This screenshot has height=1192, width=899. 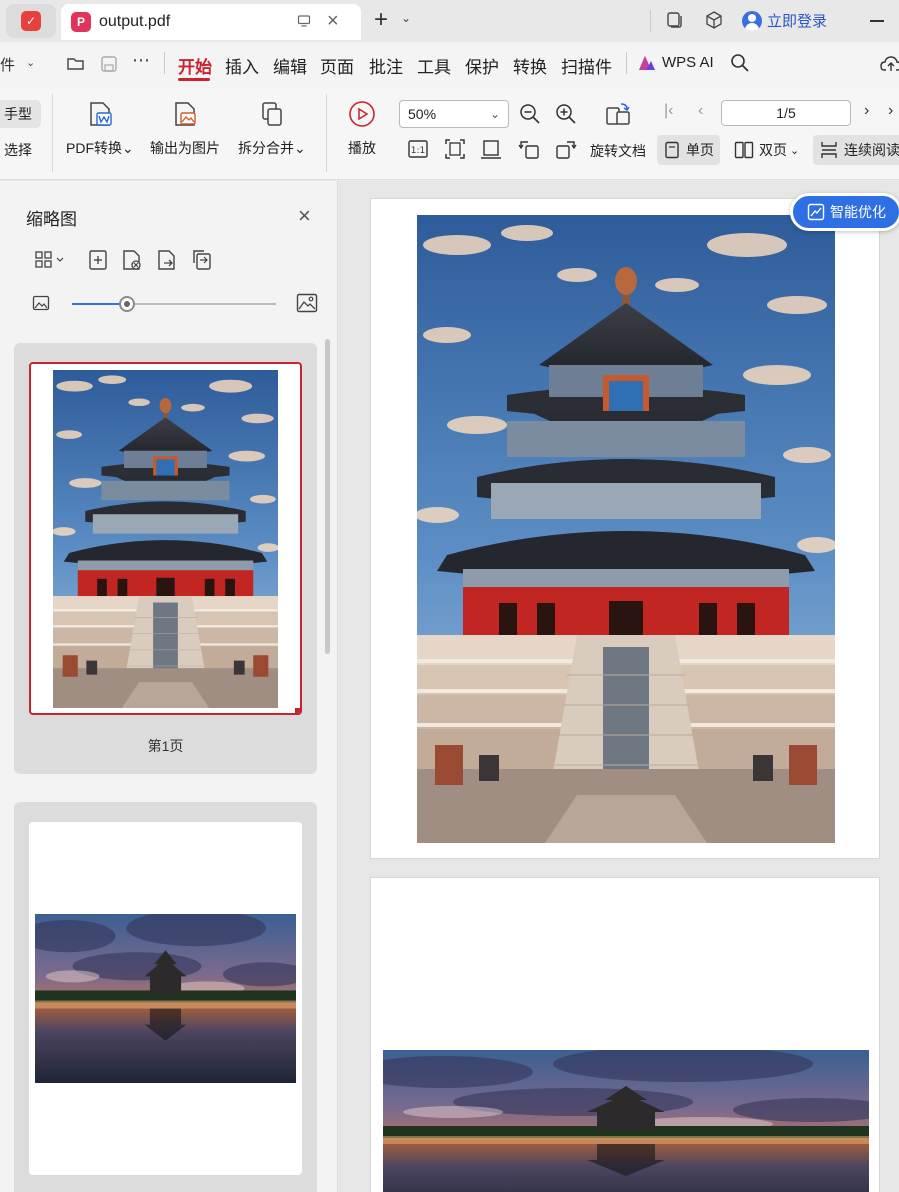 I want to click on play-label: 播放, so click(x=362, y=148).